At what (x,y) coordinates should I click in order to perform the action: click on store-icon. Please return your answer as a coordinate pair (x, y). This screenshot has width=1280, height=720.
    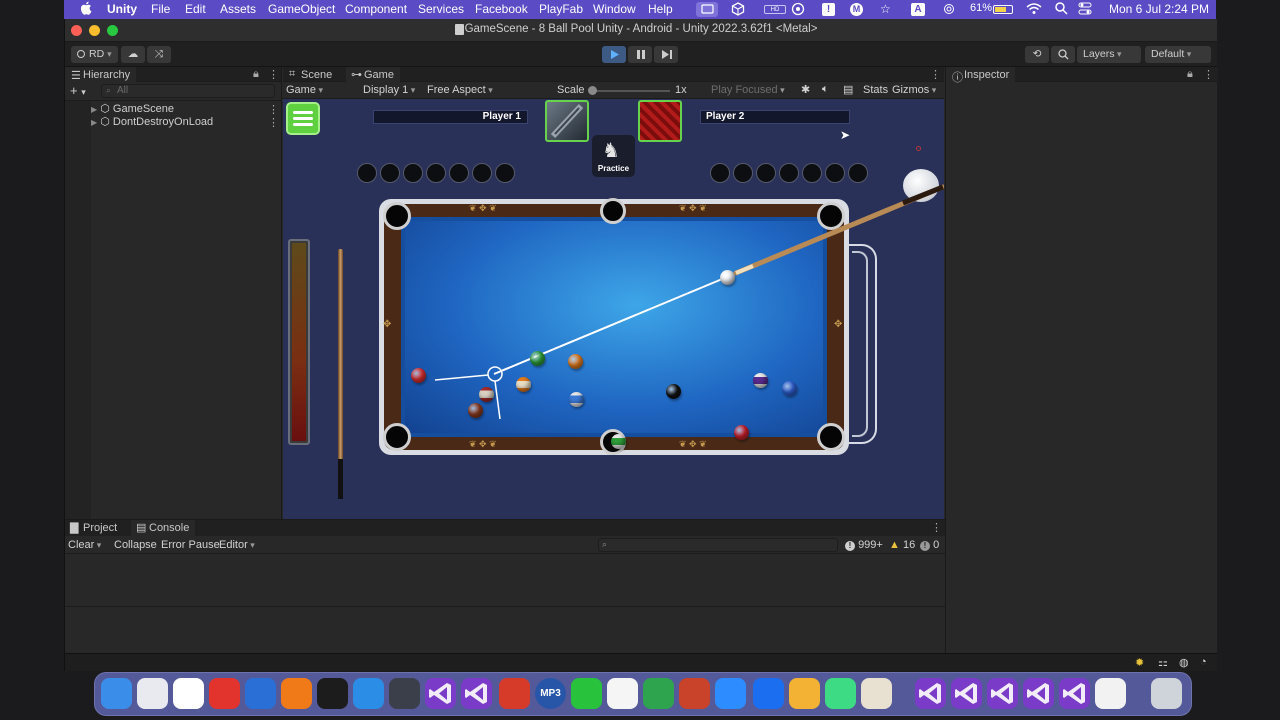
    Looking at the image, I should click on (804, 693).